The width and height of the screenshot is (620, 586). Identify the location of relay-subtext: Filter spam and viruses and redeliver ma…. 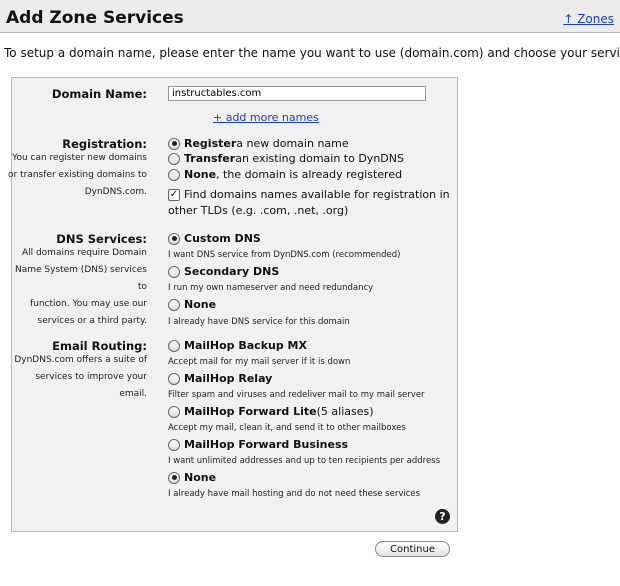
(296, 395).